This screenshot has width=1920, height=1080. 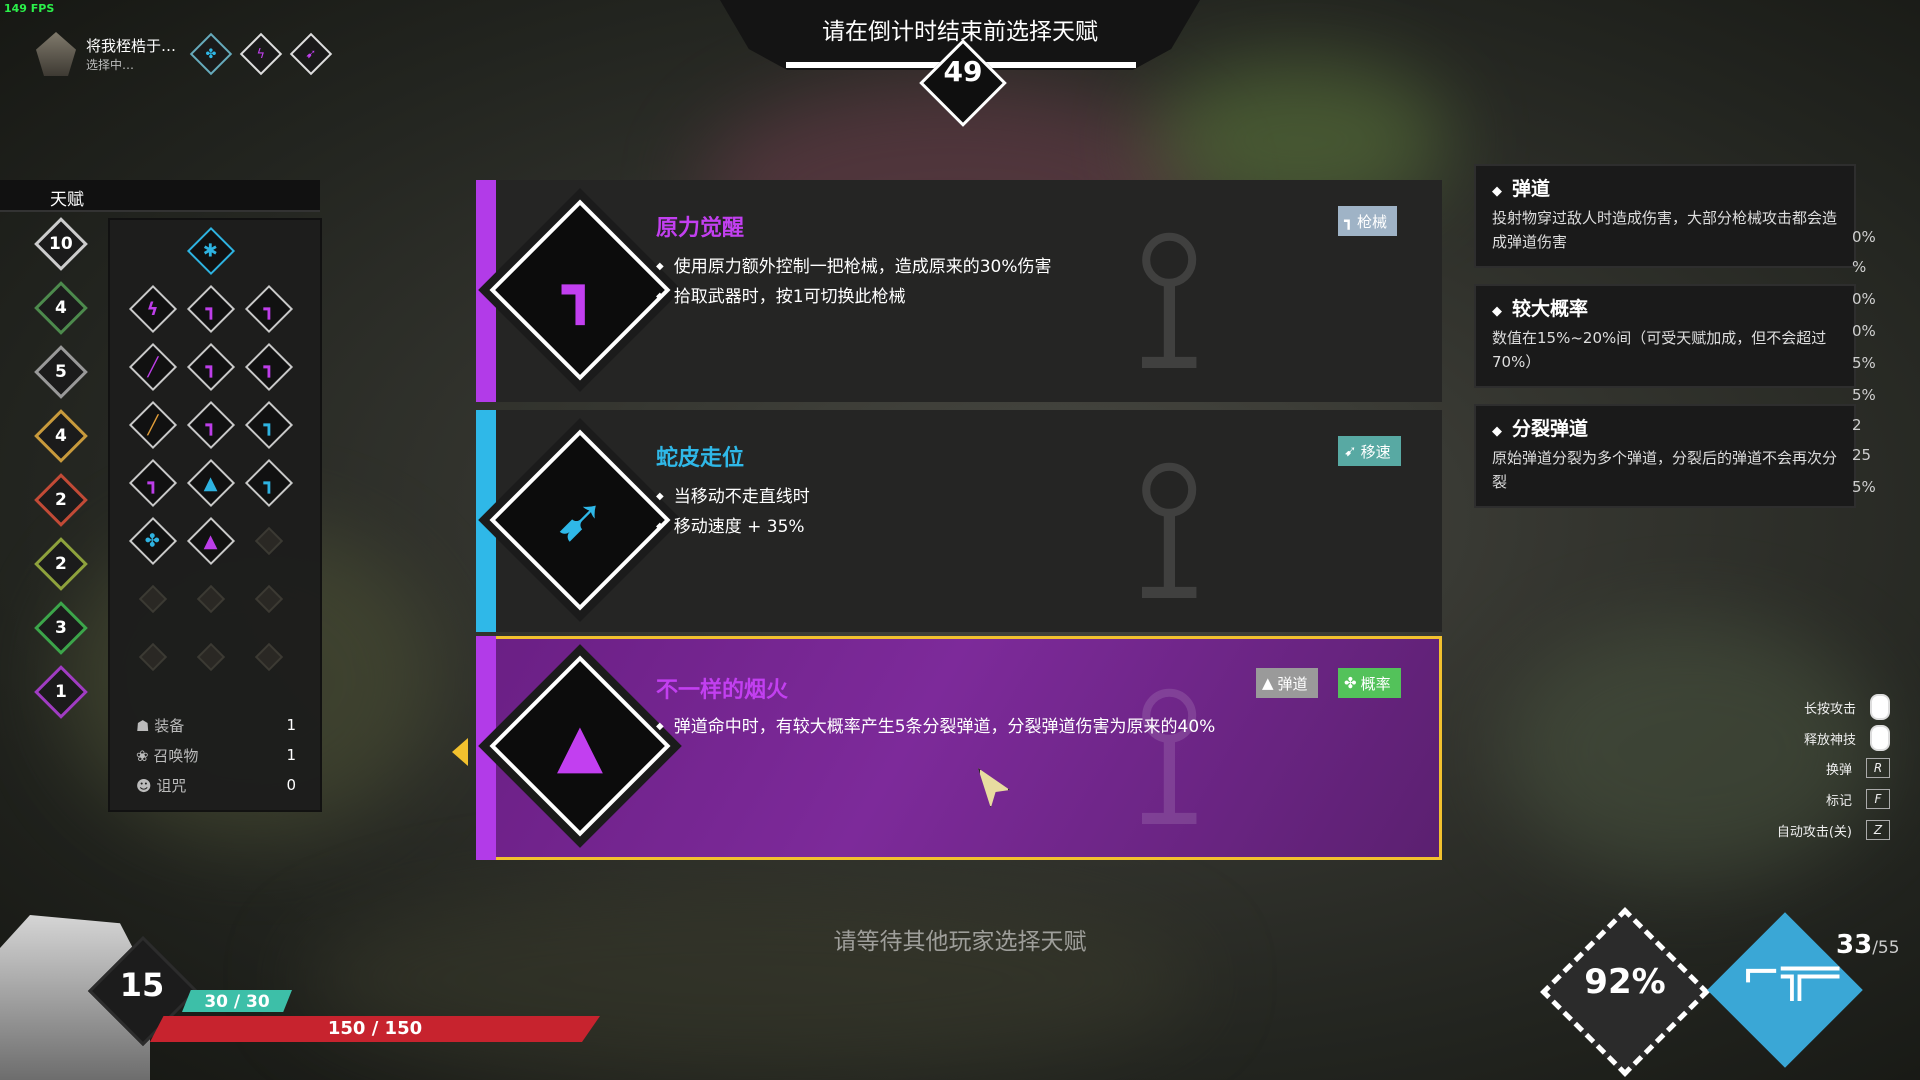 I want to click on countdown-number: 49, so click(x=963, y=71).